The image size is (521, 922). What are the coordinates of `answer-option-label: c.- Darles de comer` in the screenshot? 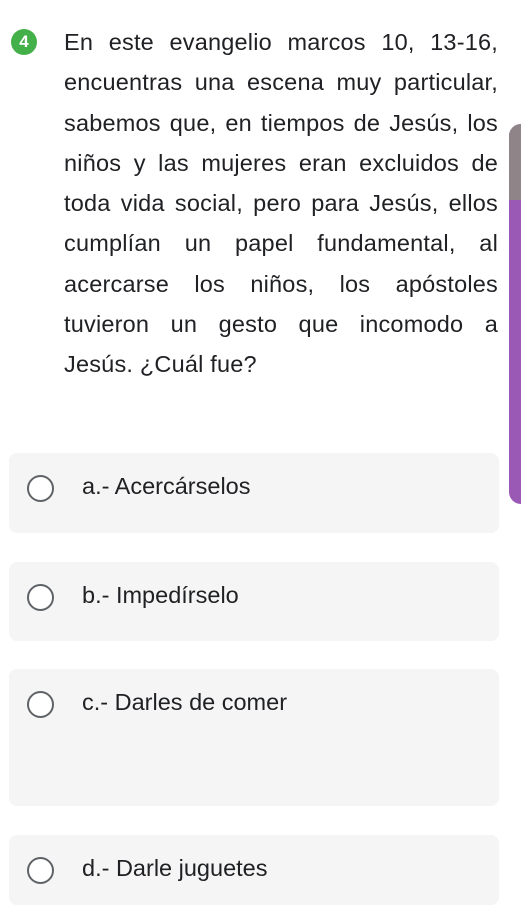 It's located at (185, 702).